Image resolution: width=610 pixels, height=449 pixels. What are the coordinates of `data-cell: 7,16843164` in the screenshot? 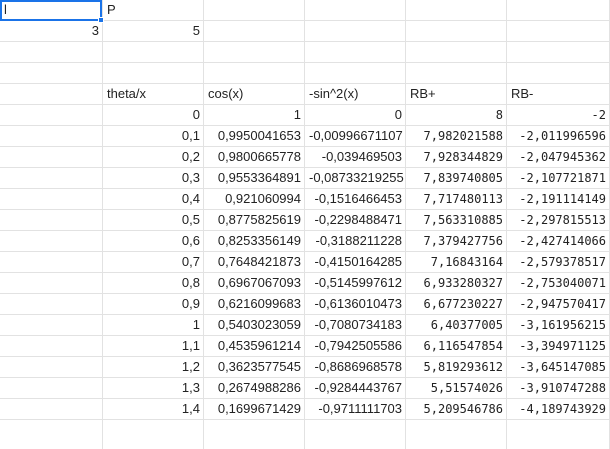 It's located at (456, 262).